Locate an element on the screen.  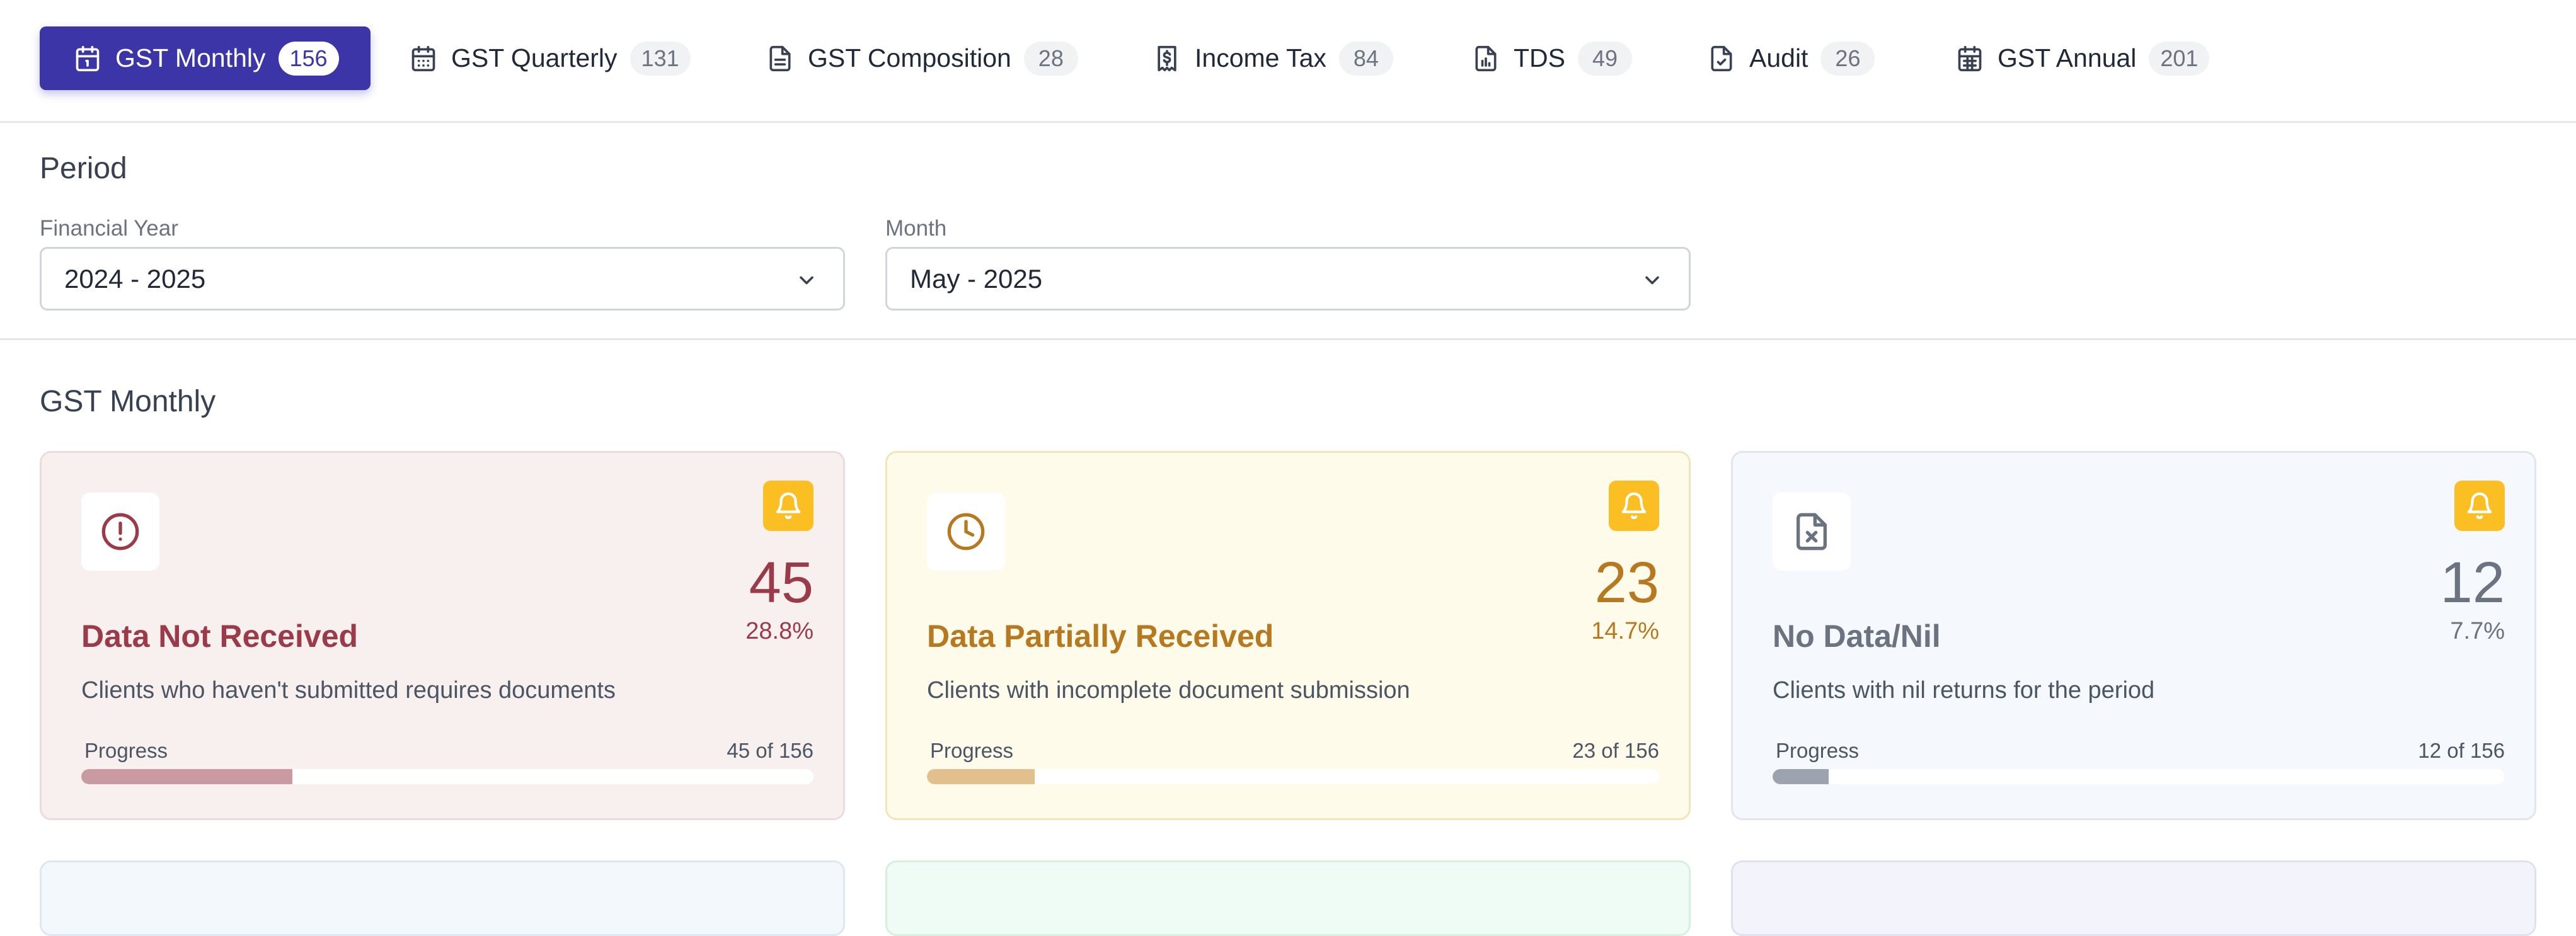
card-title: Data Not Received is located at coordinates (220, 636).